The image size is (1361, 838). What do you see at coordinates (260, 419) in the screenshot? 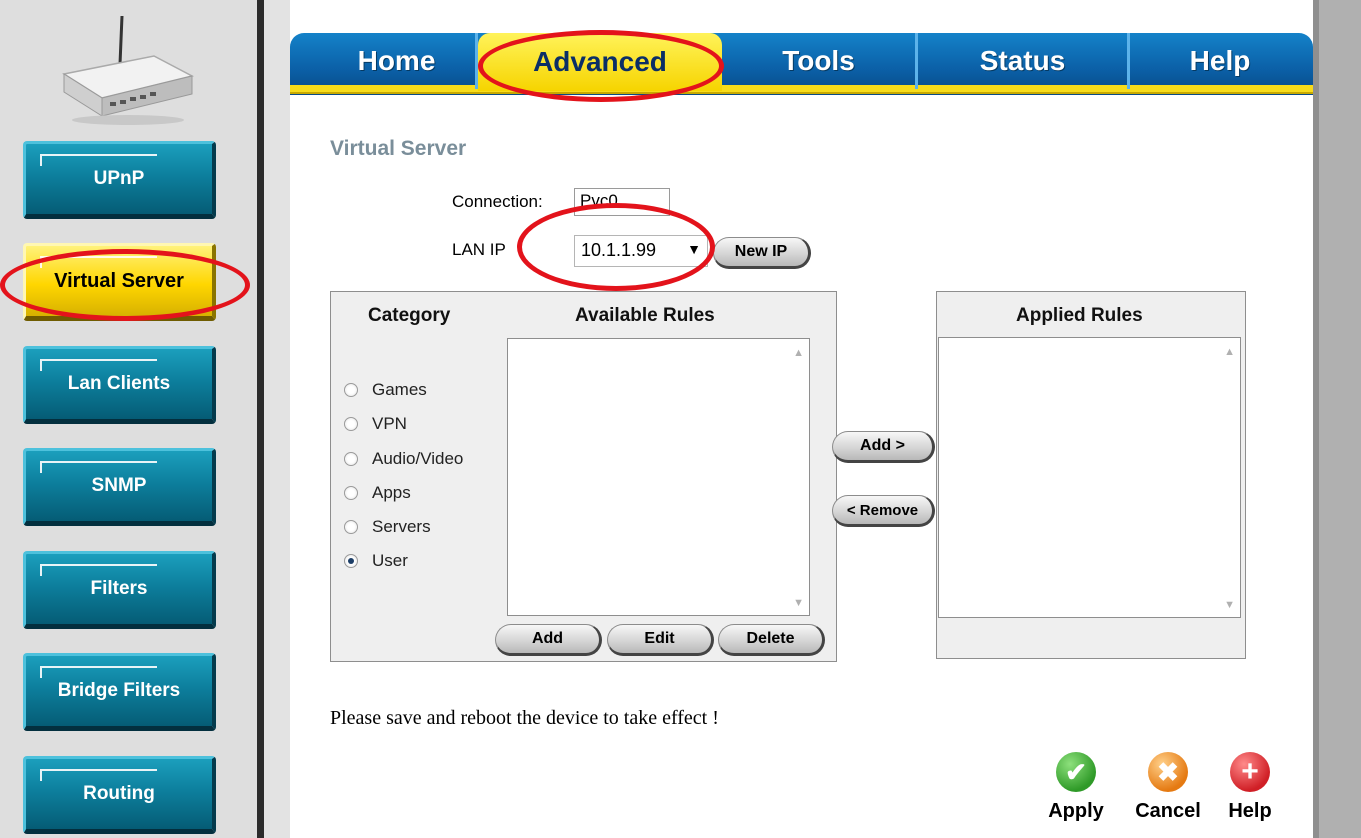
I see `sidebar-divider` at bounding box center [260, 419].